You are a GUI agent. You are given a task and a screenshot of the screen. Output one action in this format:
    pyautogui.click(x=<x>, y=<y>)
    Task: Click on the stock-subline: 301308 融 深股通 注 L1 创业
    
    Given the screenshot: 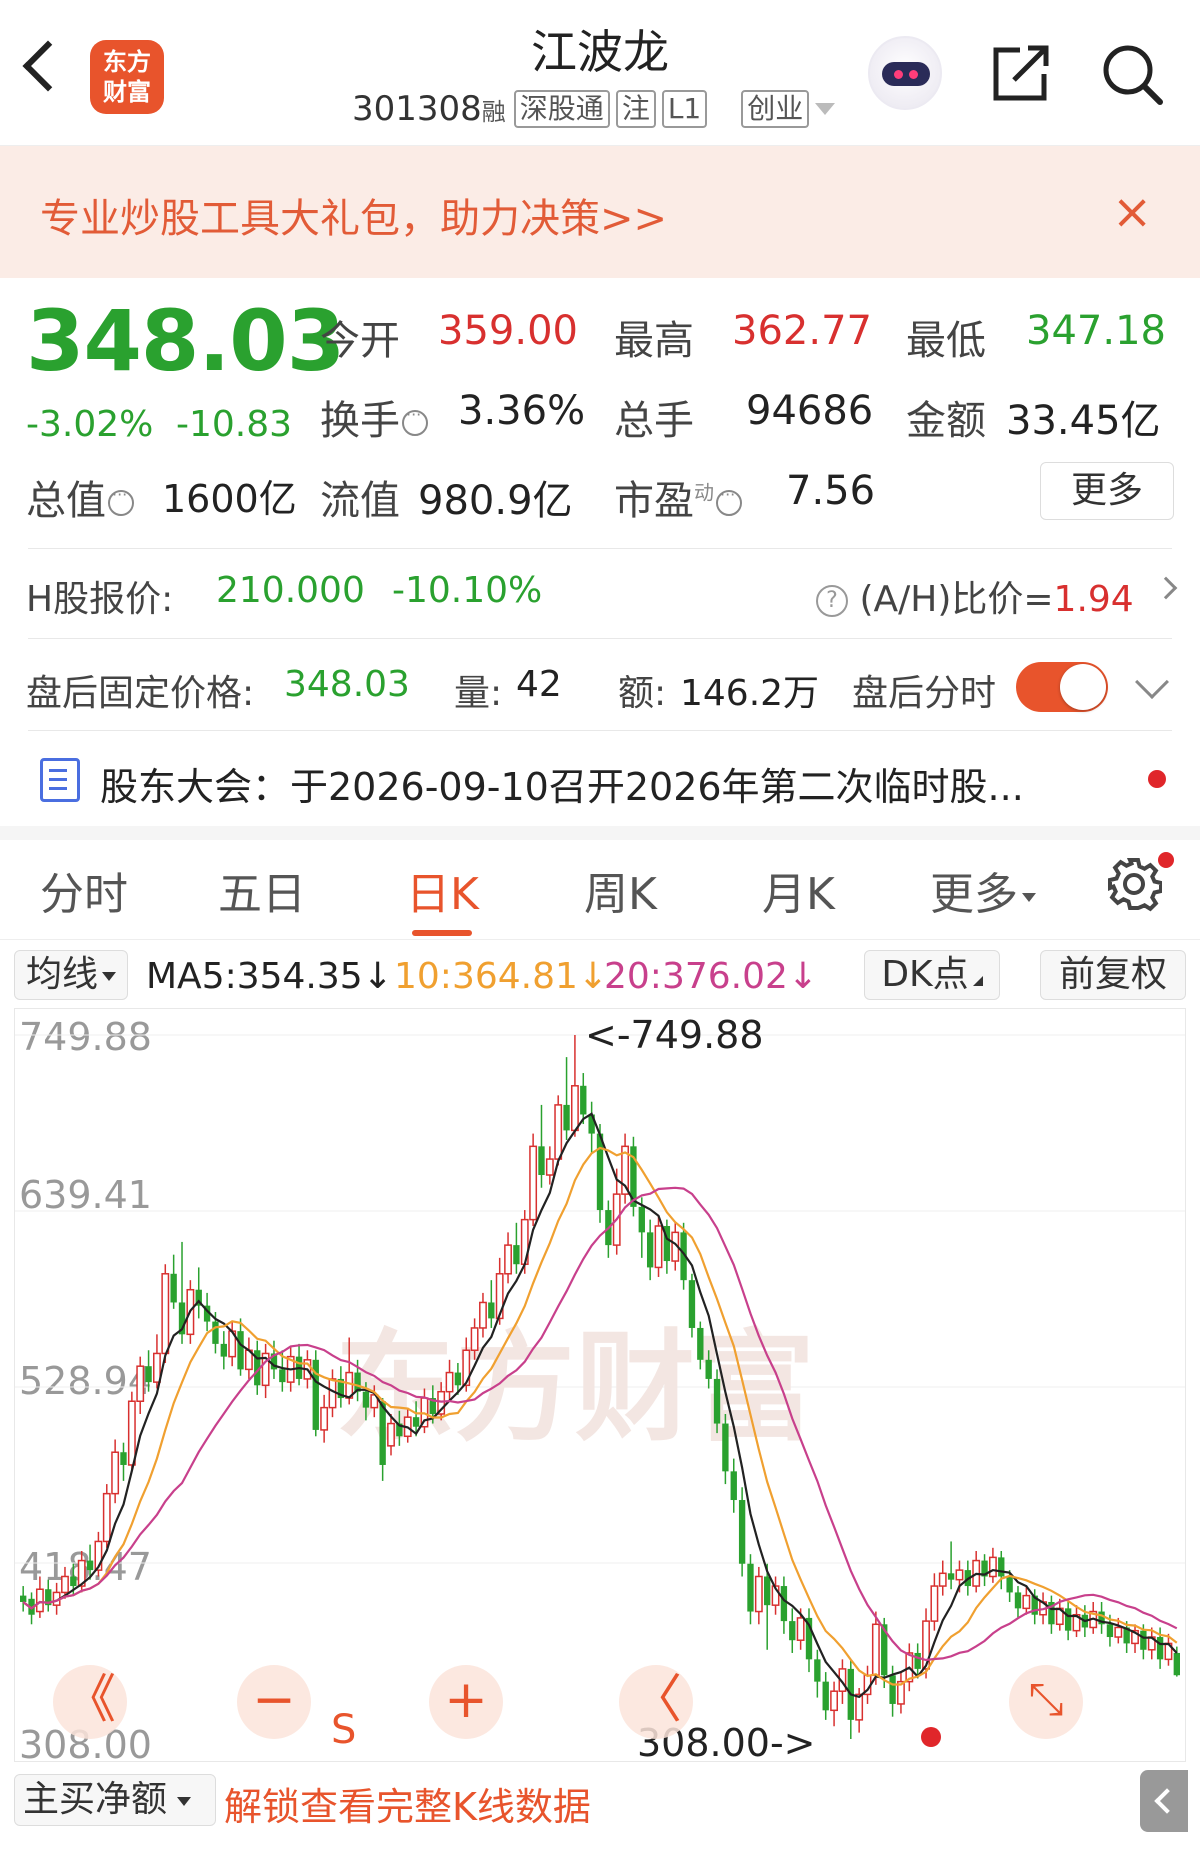 What is the action you would take?
    pyautogui.click(x=594, y=109)
    